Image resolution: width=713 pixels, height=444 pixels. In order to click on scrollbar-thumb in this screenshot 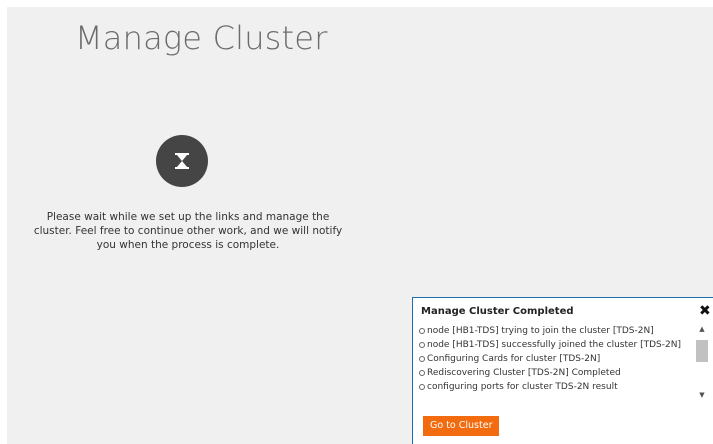, I will do `click(702, 351)`.